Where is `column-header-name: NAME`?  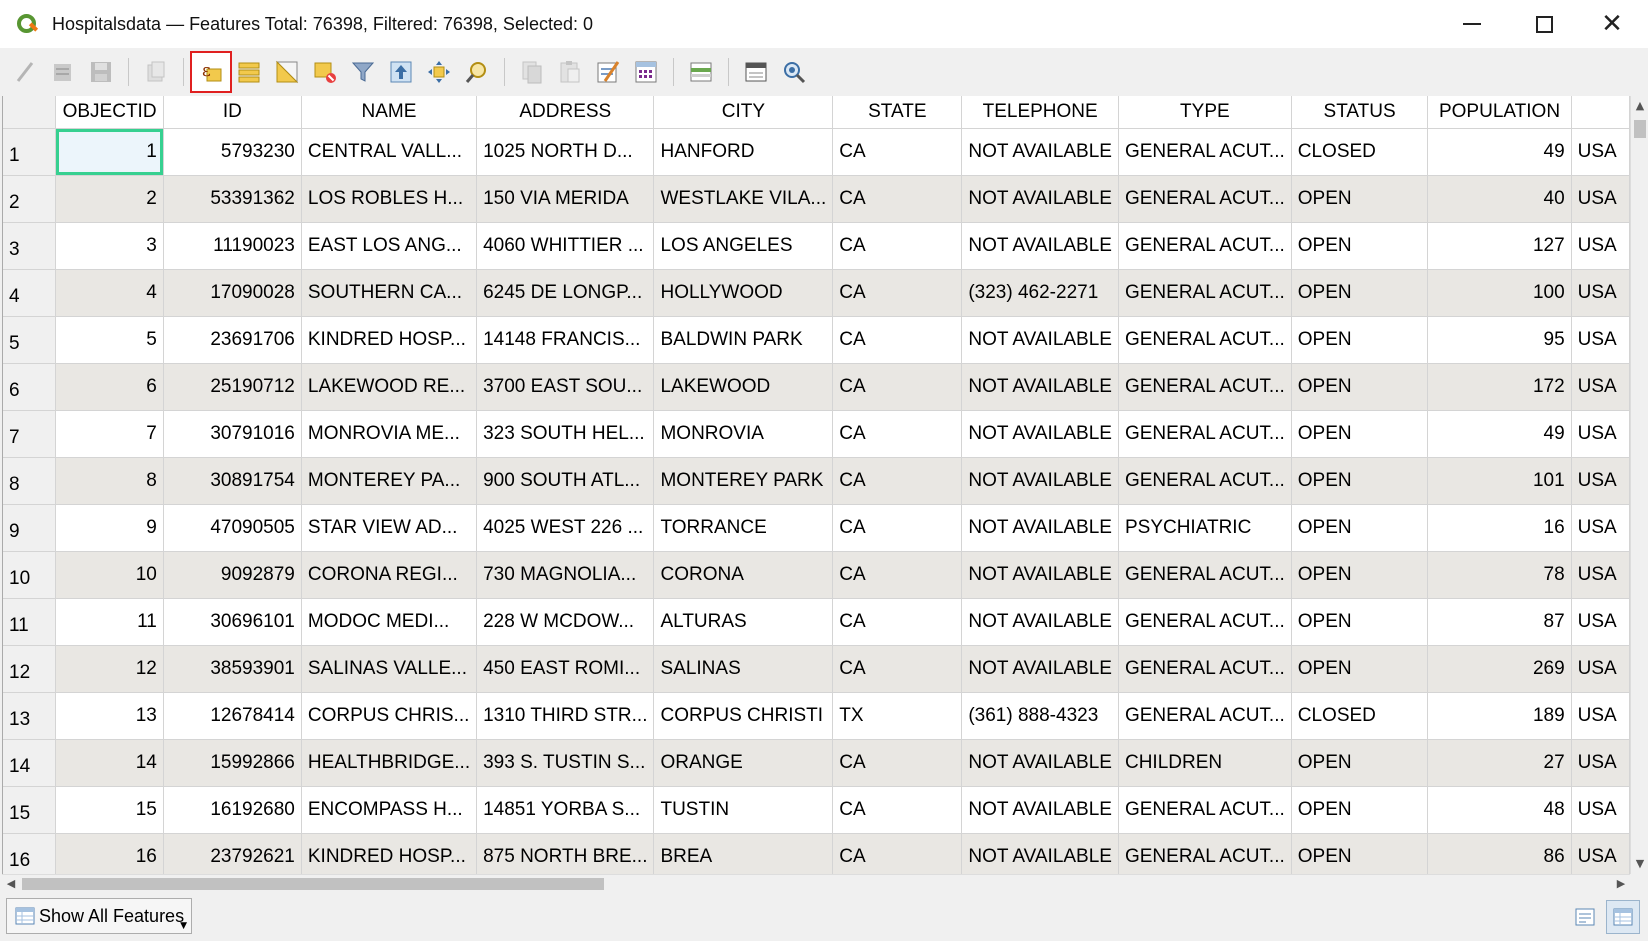 column-header-name: NAME is located at coordinates (389, 112).